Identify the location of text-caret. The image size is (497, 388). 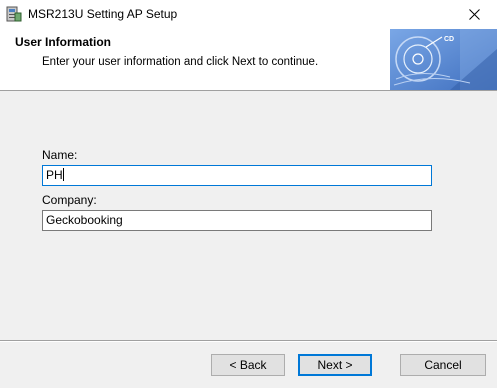
(63, 174).